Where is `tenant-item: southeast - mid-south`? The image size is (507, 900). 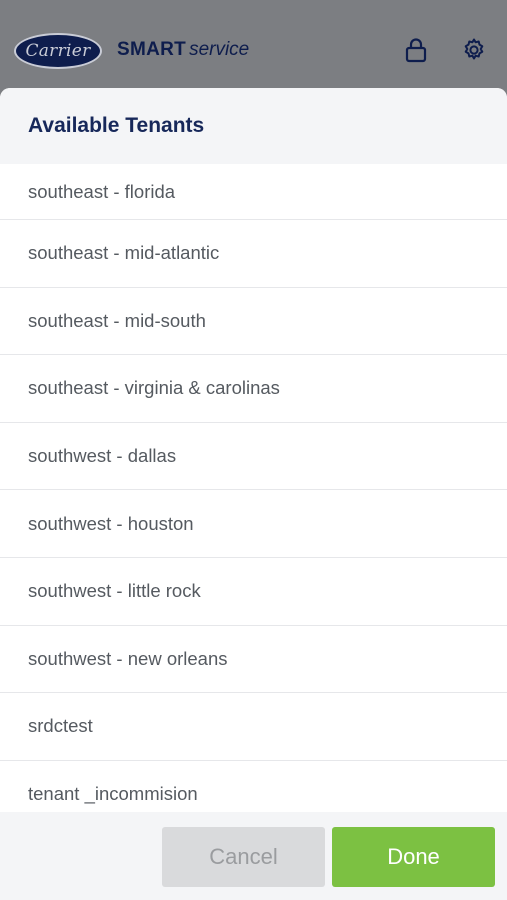 tenant-item: southeast - mid-south is located at coordinates (253, 322).